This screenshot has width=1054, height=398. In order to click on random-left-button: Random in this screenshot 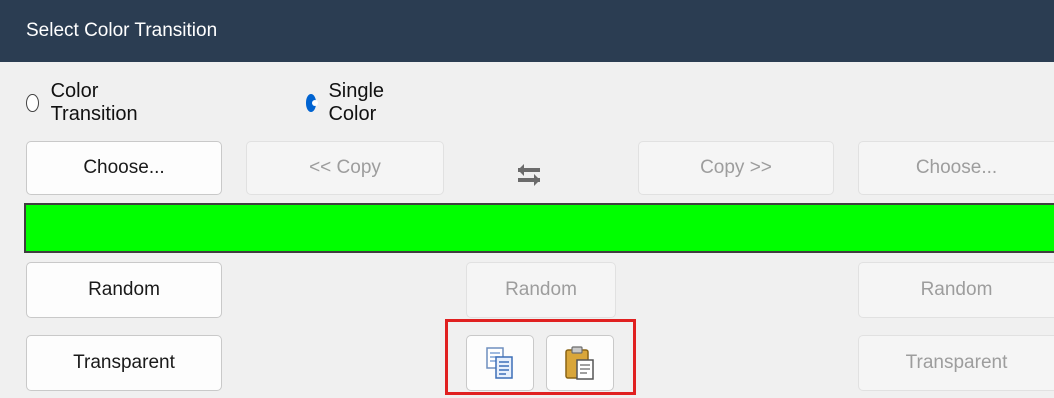, I will do `click(124, 290)`.